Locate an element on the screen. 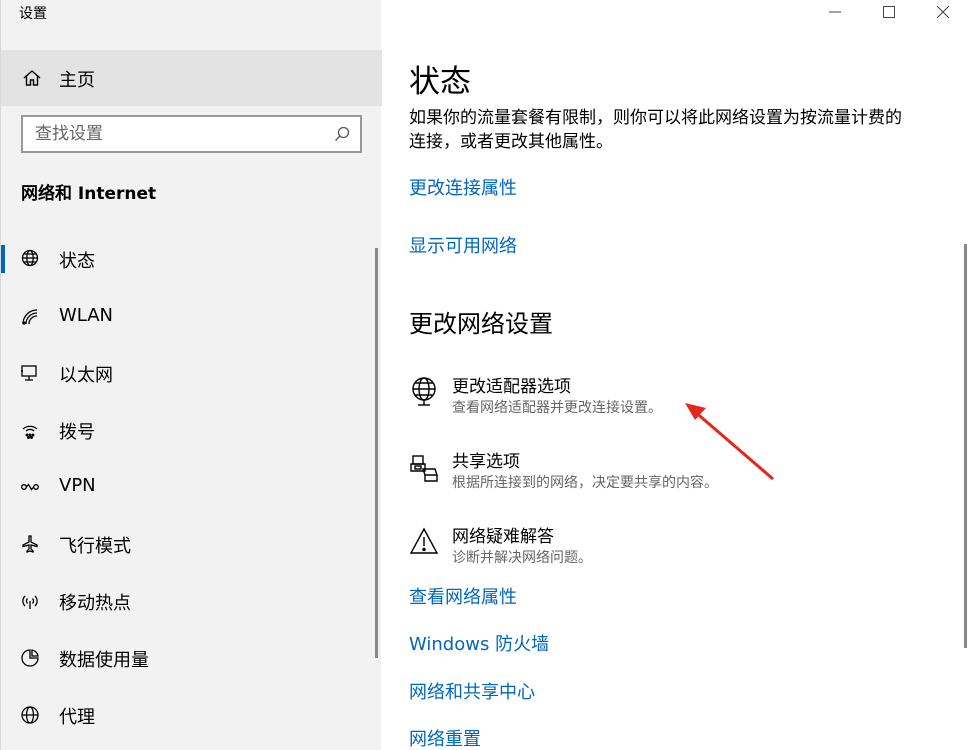  sidebar-item-hotspot: 移动热点 is located at coordinates (191, 601).